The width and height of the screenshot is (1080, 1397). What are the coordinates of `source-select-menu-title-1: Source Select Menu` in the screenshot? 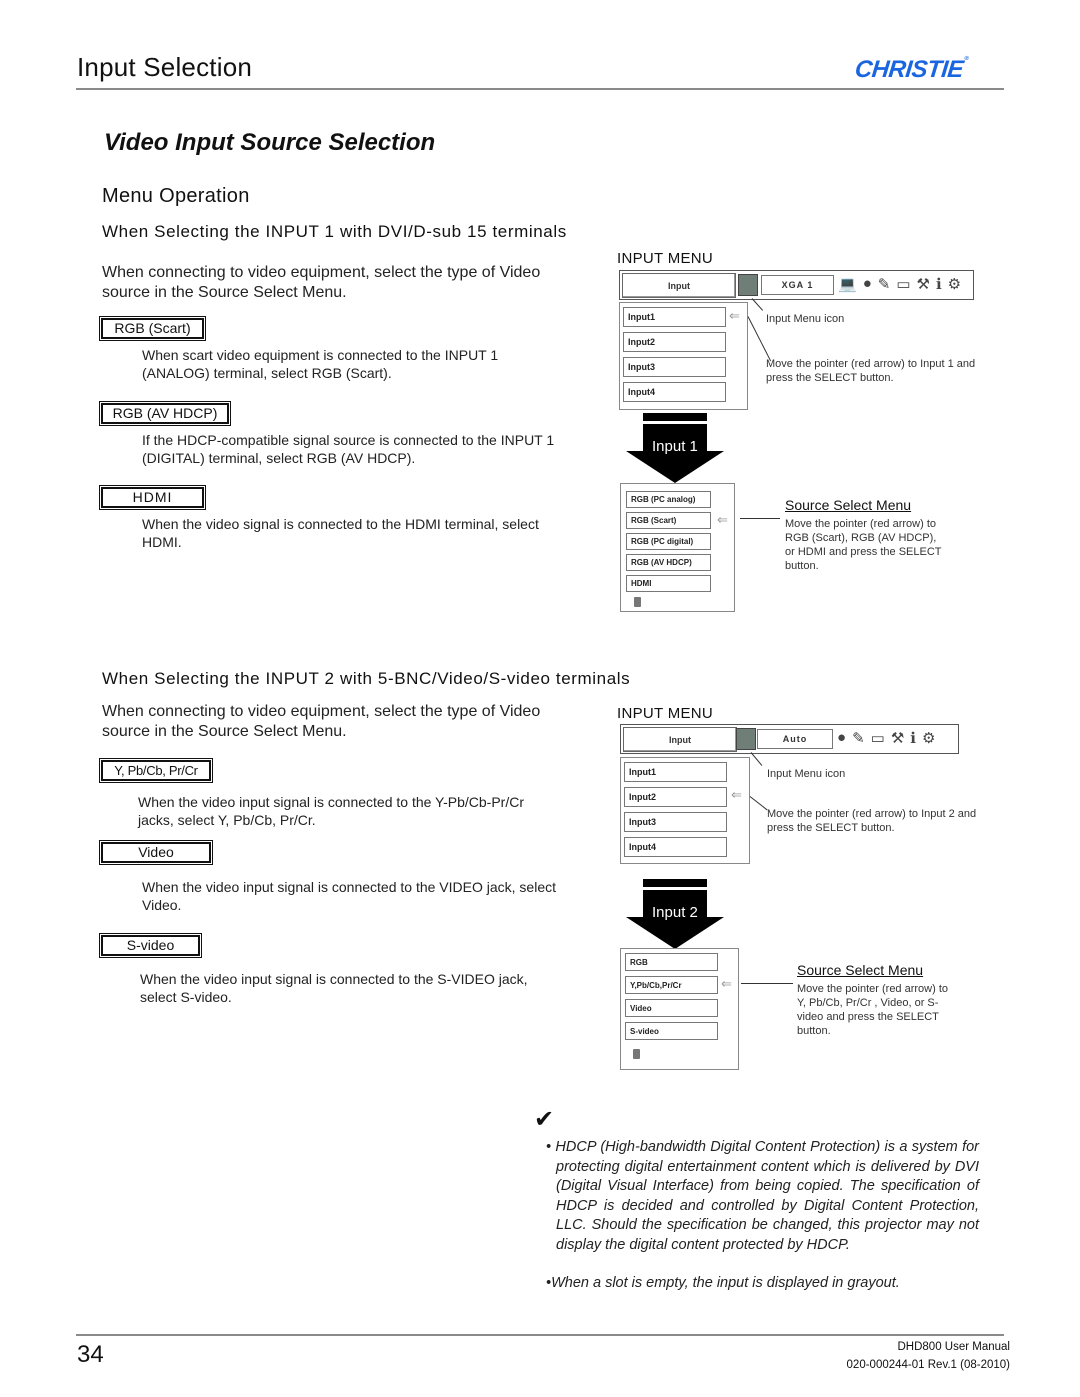 It's located at (848, 505).